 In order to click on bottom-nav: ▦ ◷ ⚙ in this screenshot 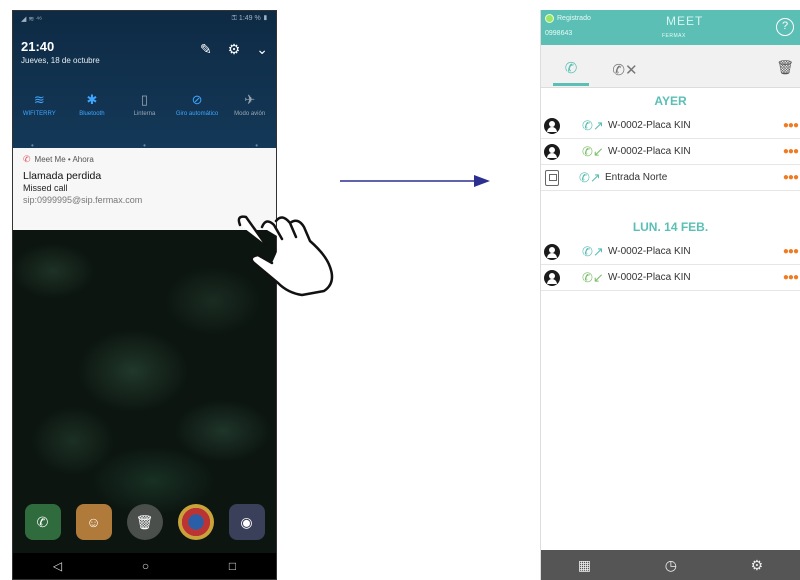, I will do `click(670, 565)`.